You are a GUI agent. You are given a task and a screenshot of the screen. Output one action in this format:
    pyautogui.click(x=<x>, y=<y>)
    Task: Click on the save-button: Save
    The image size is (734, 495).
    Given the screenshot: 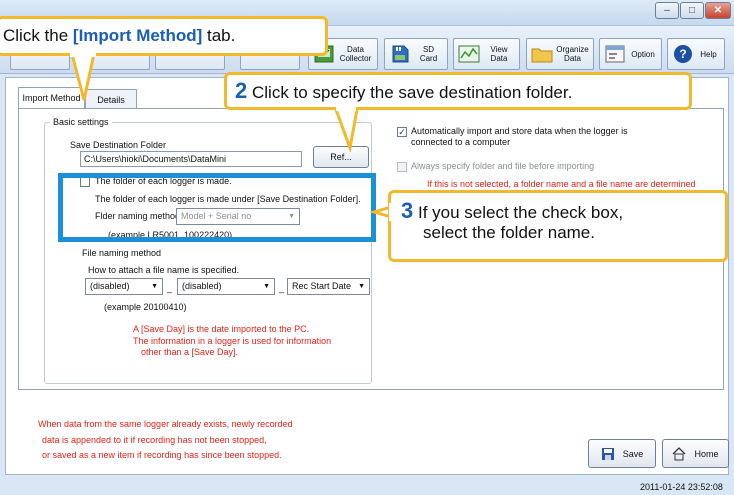 What is the action you would take?
    pyautogui.click(x=622, y=453)
    